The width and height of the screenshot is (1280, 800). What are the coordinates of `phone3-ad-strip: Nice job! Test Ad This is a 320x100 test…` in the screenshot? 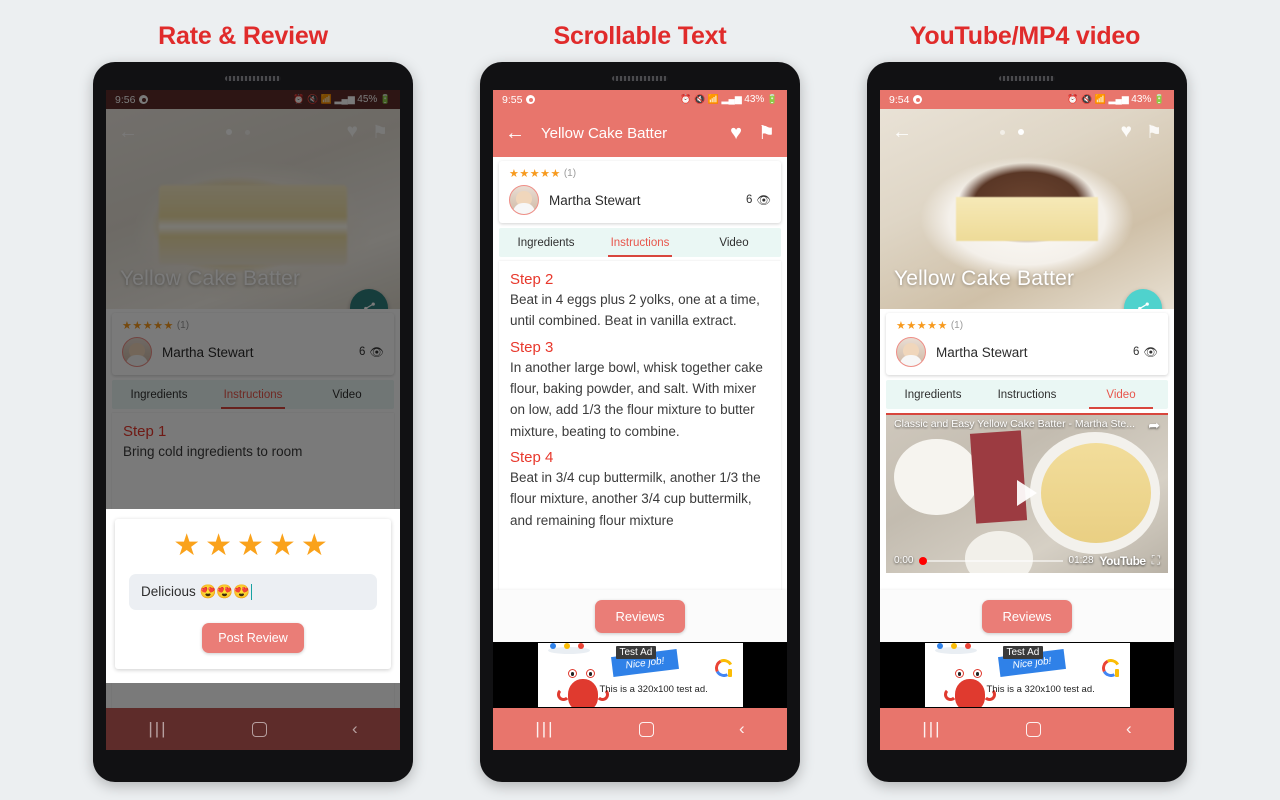 It's located at (1027, 675).